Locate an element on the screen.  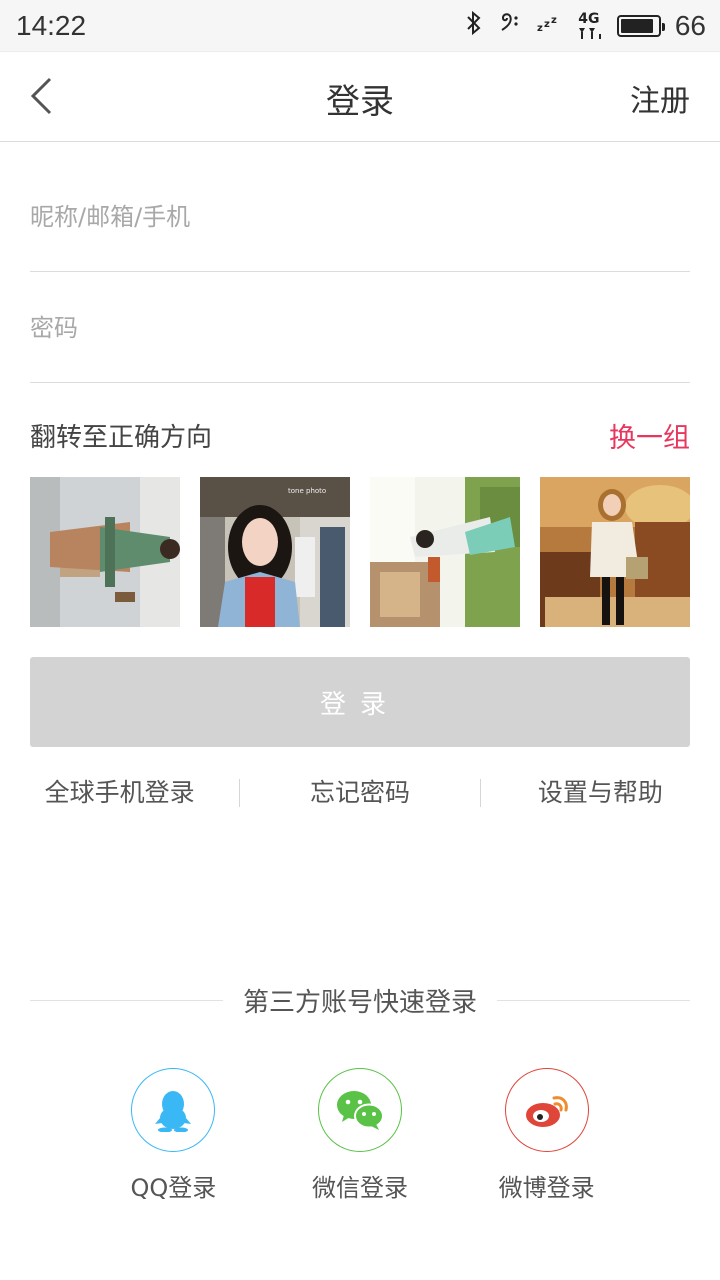
weibo-icon is located at coordinates (546, 1111).